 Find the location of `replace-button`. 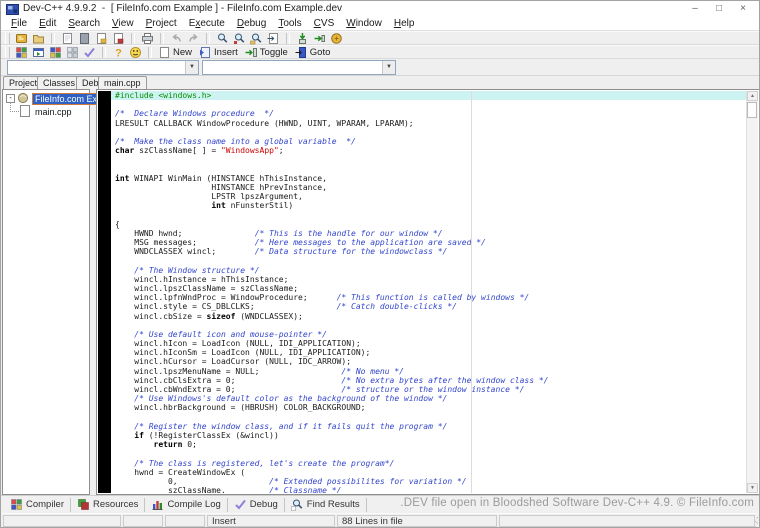

replace-button is located at coordinates (239, 38).